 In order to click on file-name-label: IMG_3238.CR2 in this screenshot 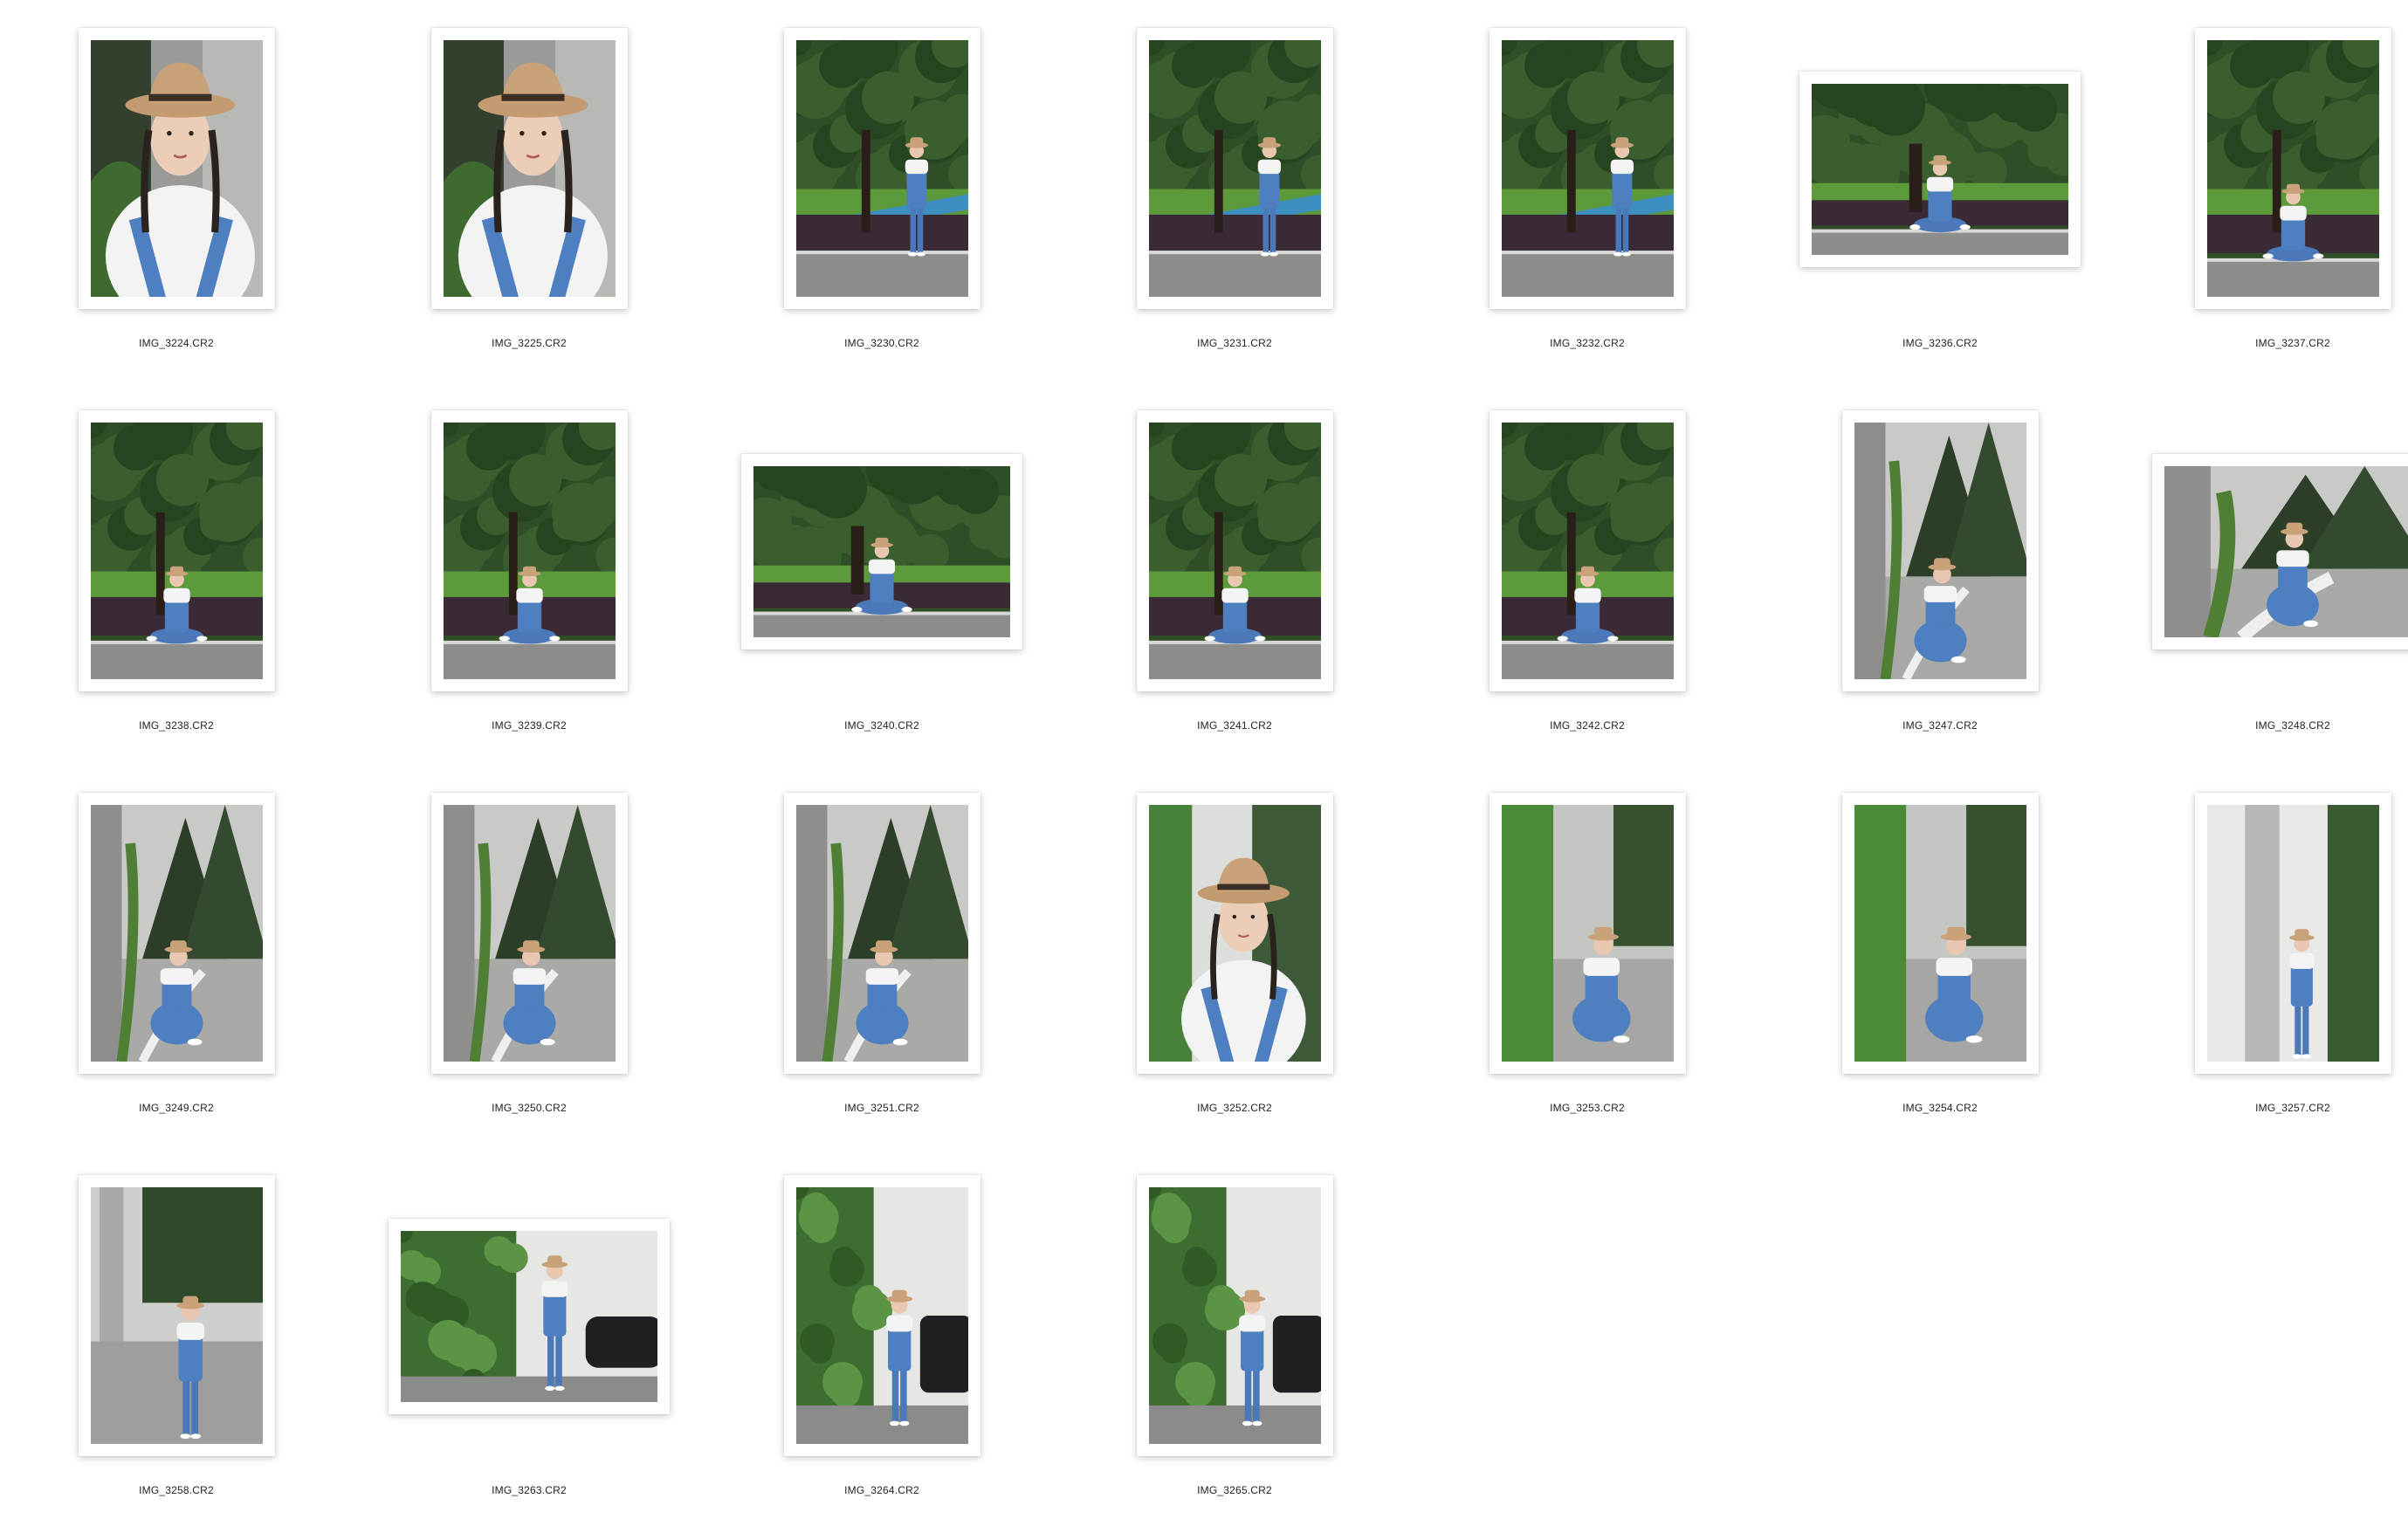, I will do `click(176, 725)`.